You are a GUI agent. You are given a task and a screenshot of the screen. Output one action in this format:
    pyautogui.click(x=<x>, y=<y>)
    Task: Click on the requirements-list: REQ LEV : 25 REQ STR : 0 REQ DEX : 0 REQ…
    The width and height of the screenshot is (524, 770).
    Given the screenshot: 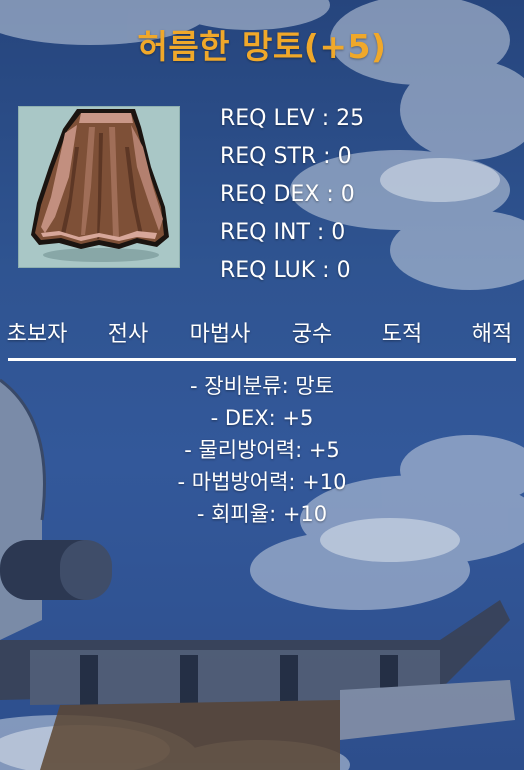 What is the action you would take?
    pyautogui.click(x=292, y=195)
    